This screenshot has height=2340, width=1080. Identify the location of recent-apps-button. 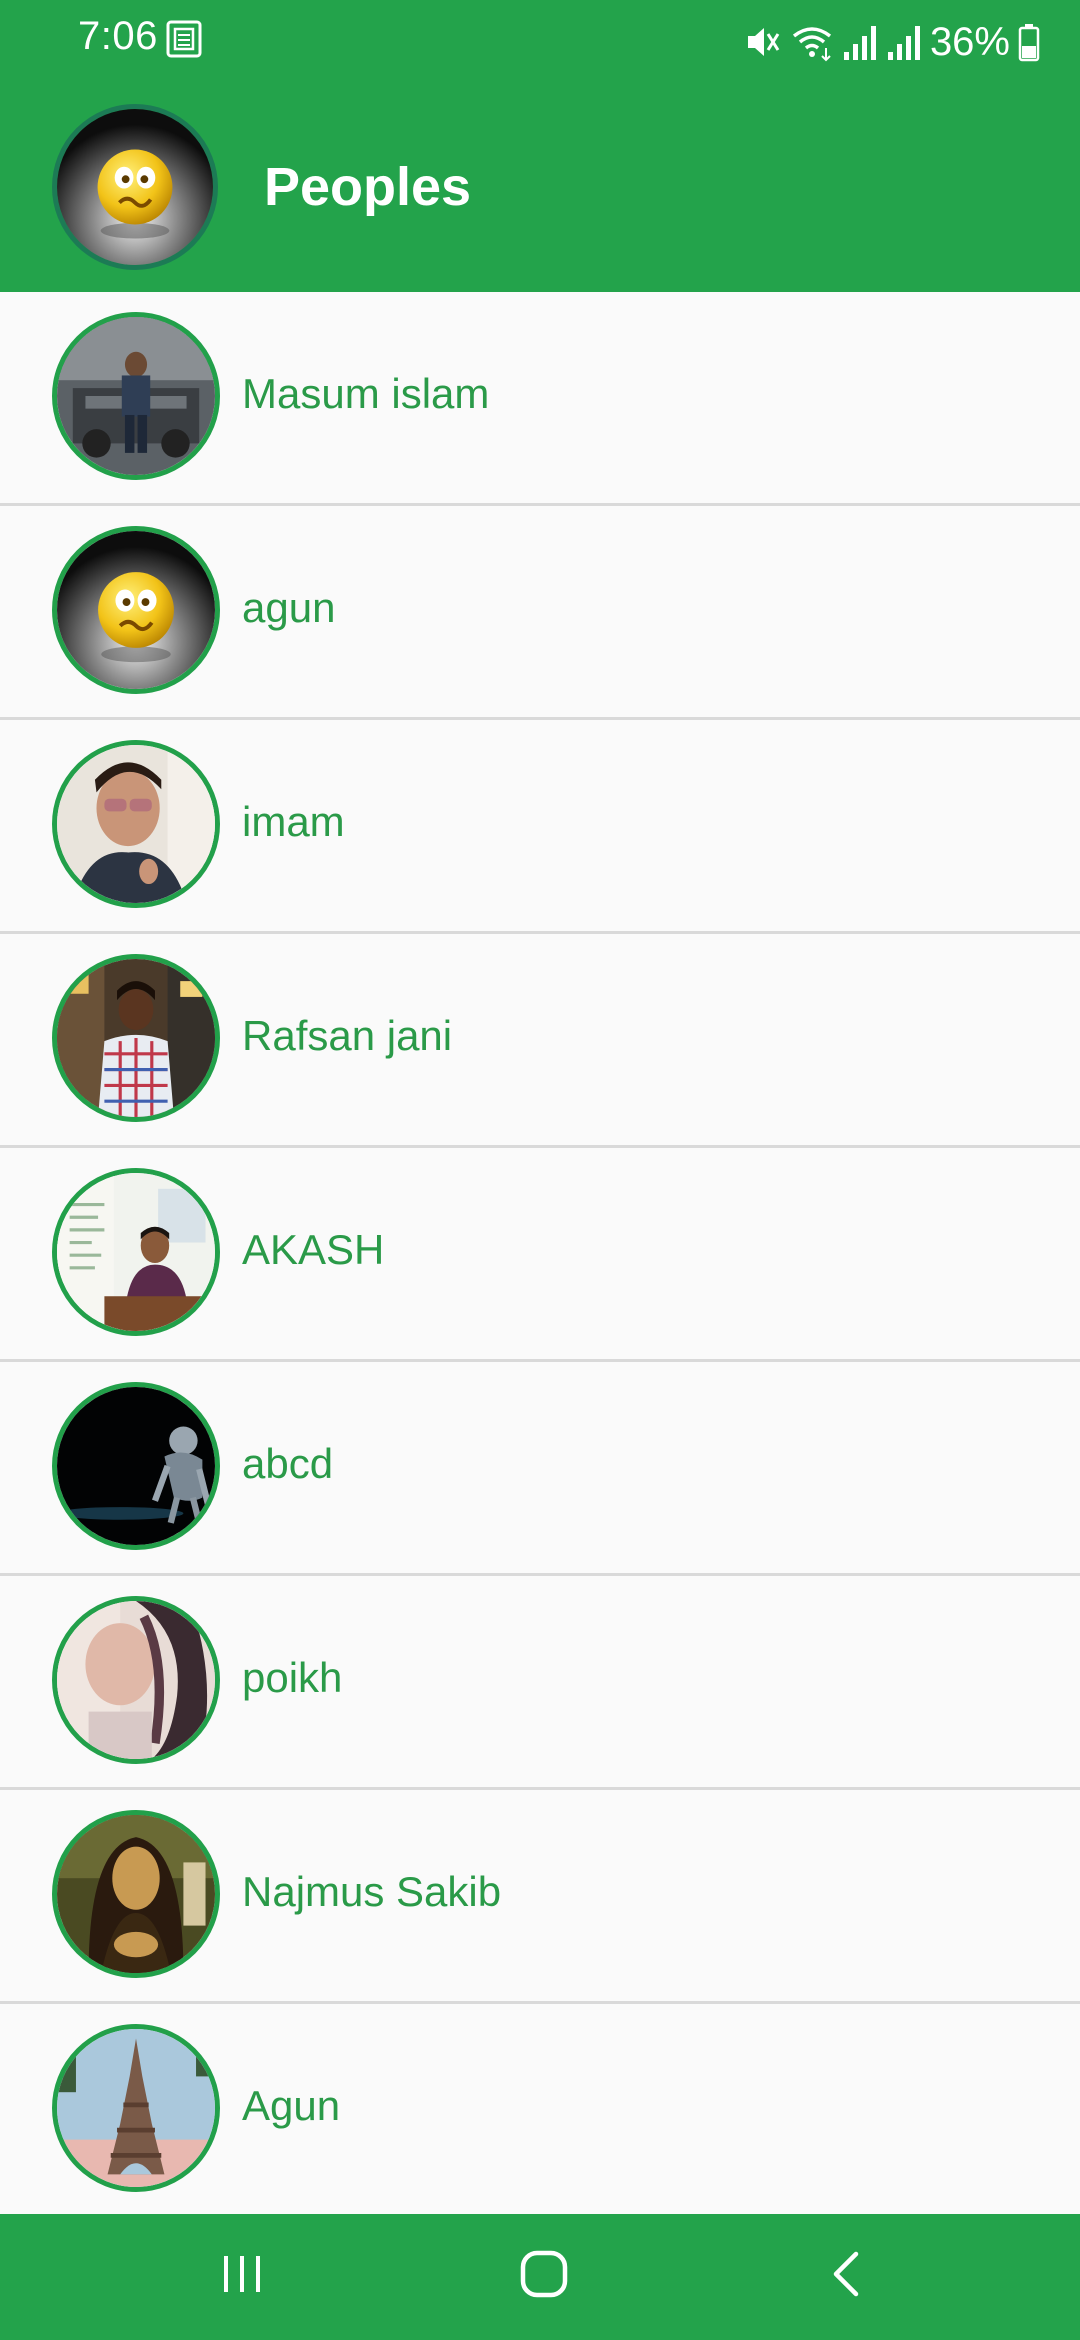
(242, 2276).